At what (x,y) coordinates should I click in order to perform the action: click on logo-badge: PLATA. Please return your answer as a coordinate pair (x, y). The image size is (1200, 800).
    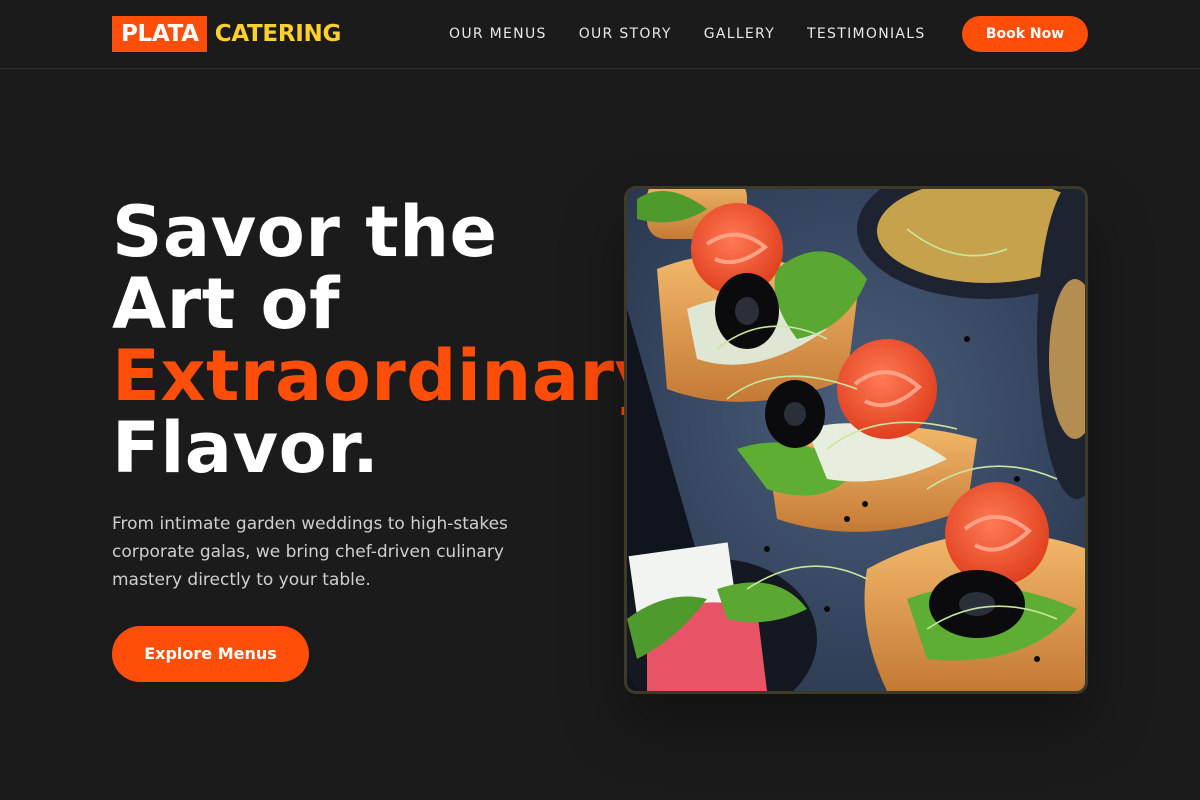
    Looking at the image, I should click on (159, 34).